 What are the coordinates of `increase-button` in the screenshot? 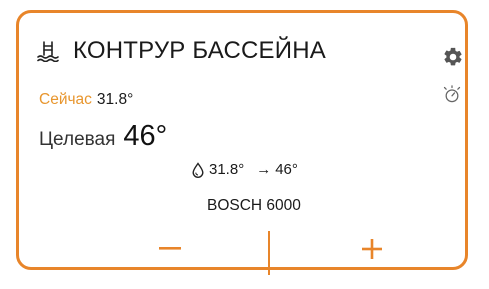 It's located at (372, 249).